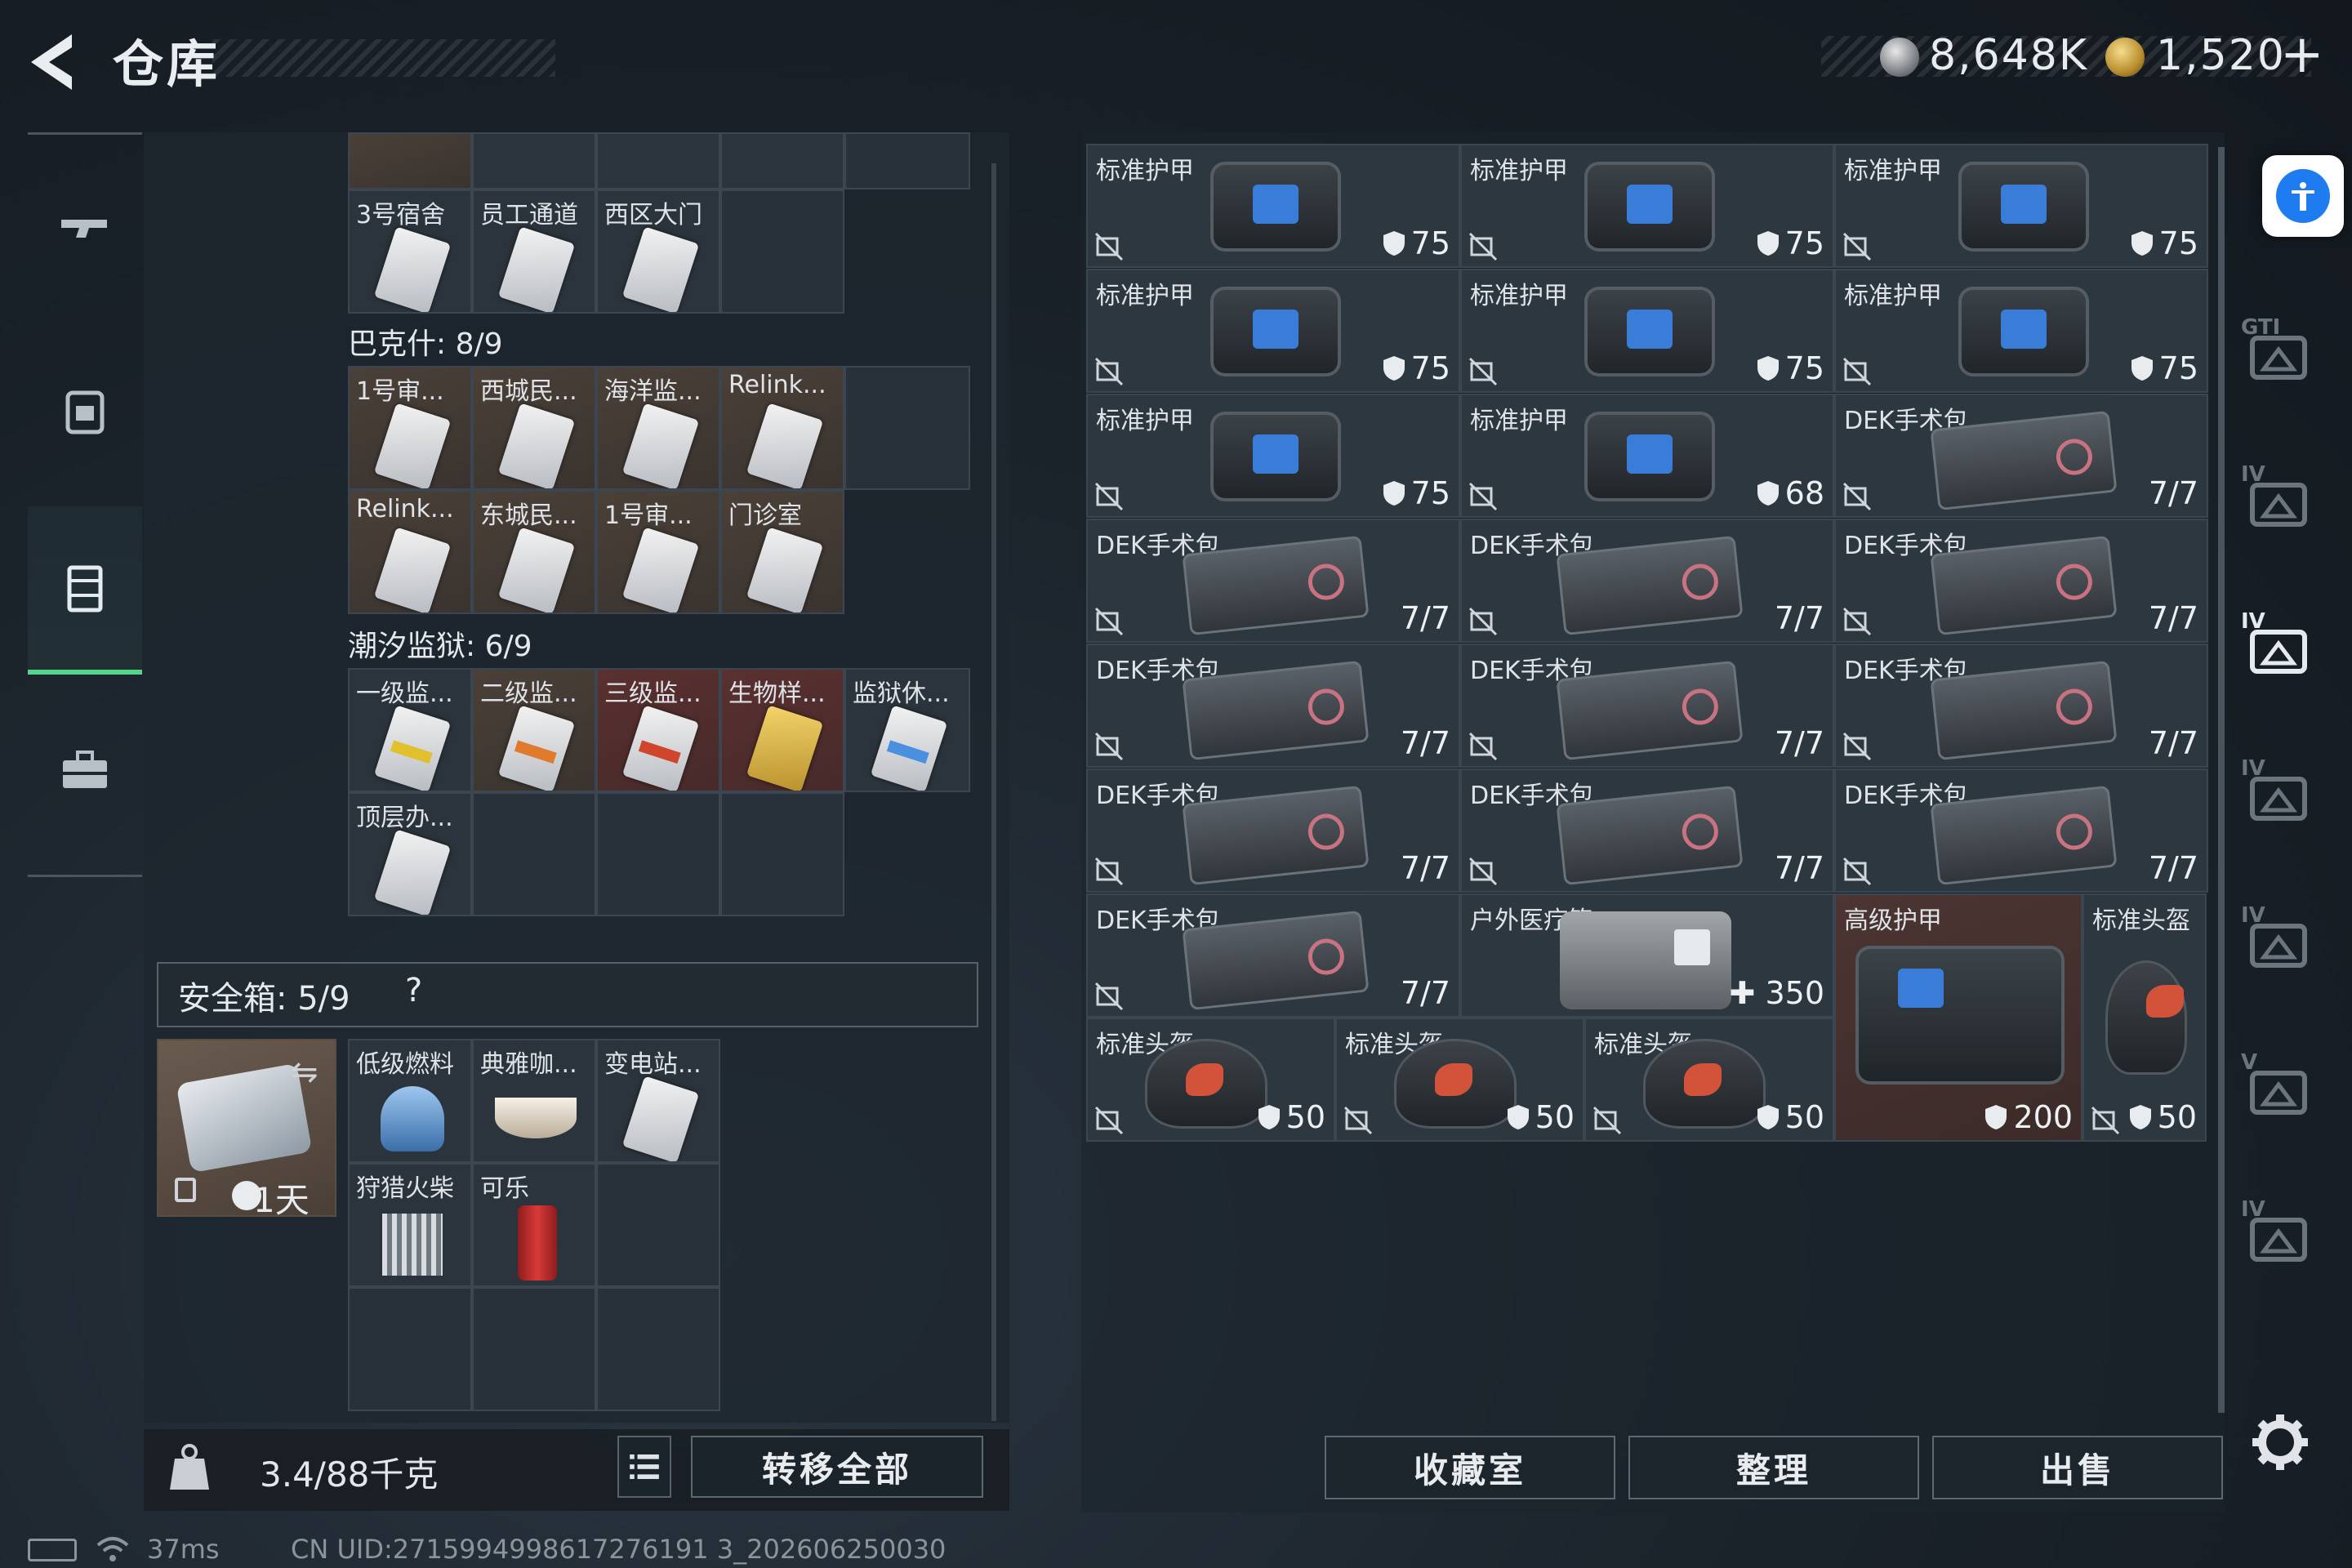 The height and width of the screenshot is (1568, 2352). I want to click on locker-icon, so click(85, 588).